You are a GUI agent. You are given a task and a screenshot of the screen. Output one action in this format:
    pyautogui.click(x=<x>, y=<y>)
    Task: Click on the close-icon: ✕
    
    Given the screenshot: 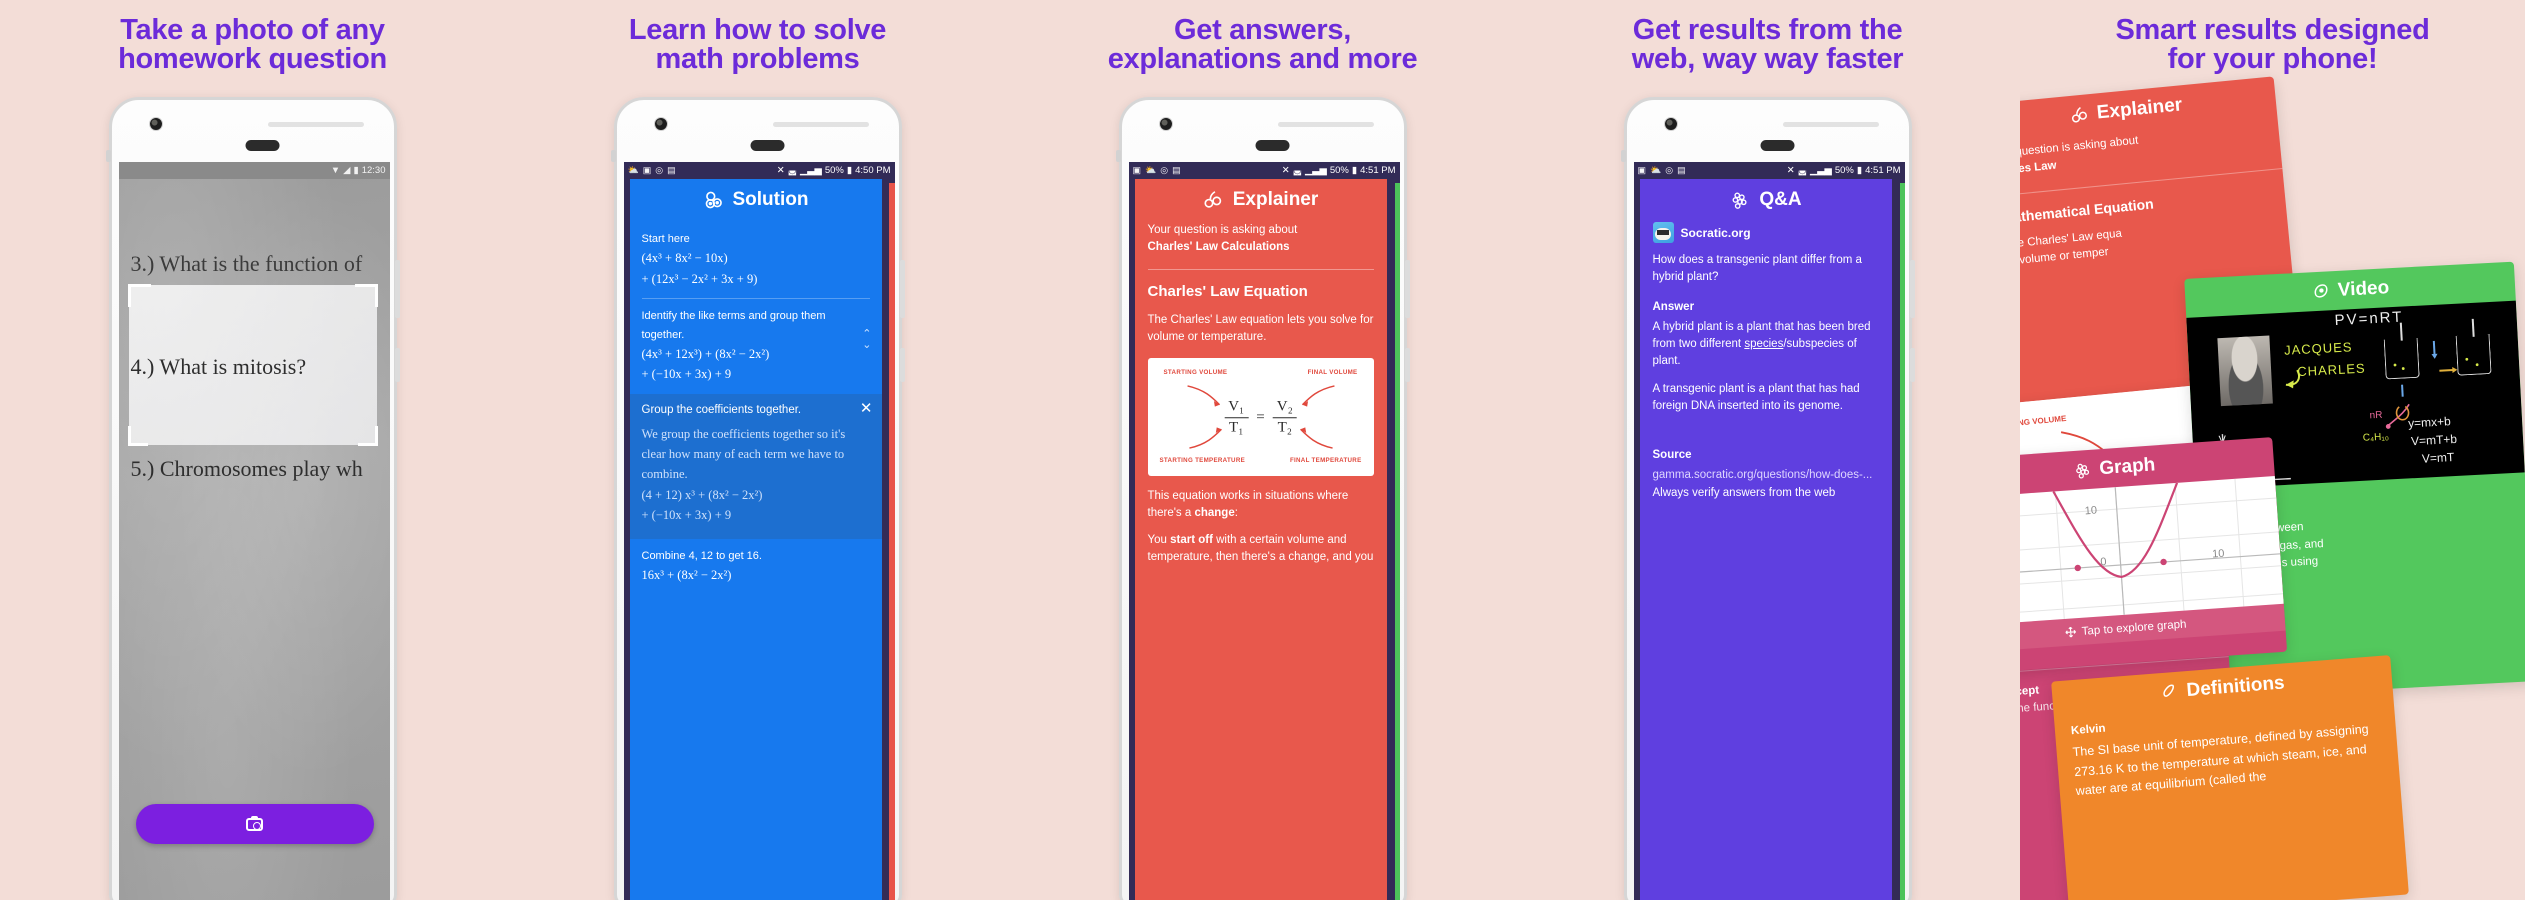 What is the action you would take?
    pyautogui.click(x=866, y=409)
    